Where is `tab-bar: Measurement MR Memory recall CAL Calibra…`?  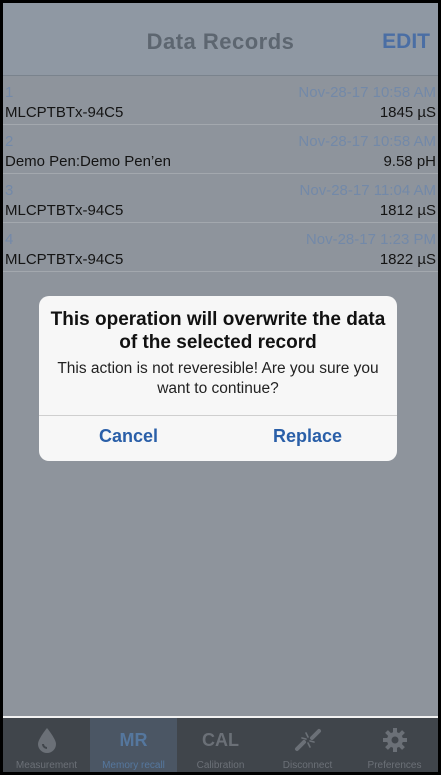 tab-bar: Measurement MR Memory recall CAL Calibra… is located at coordinates (220, 745).